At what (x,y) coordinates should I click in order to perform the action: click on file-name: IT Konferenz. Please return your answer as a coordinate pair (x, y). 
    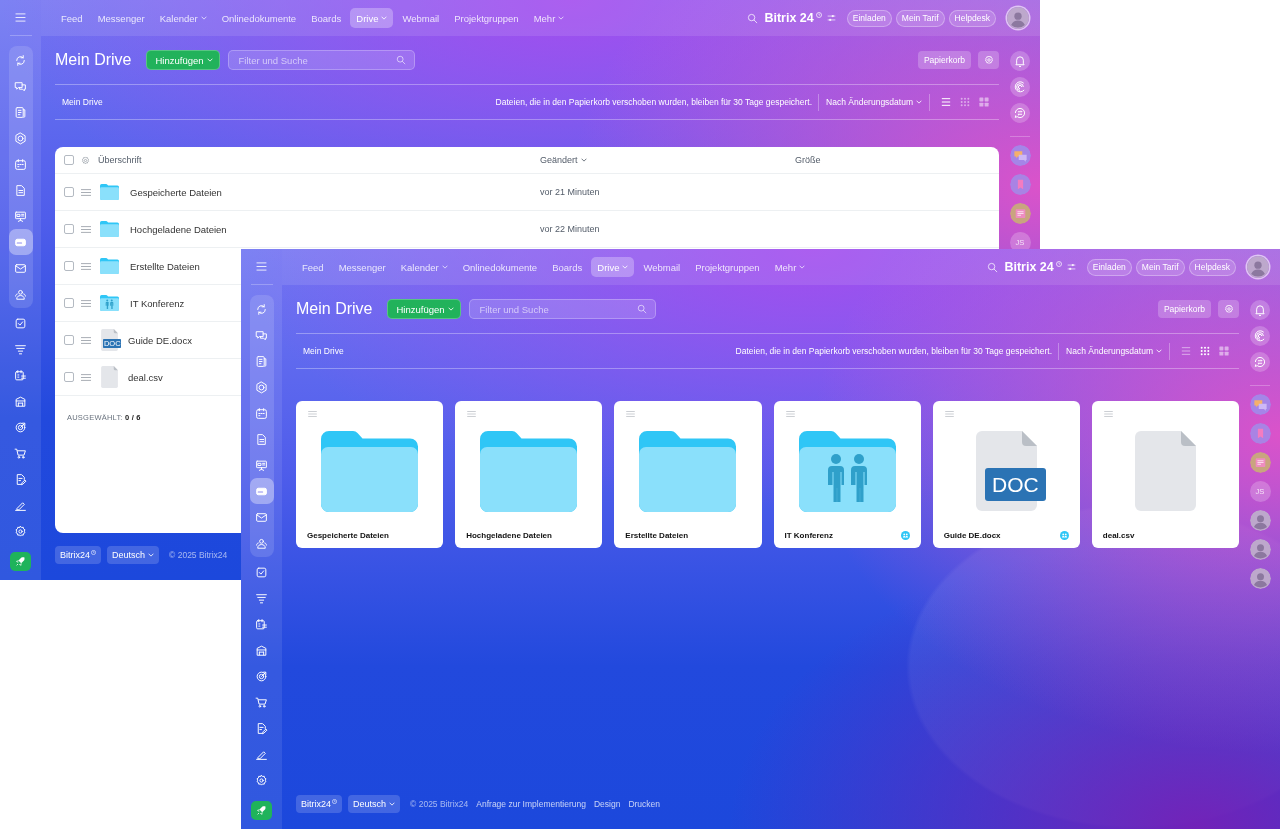
    Looking at the image, I should click on (157, 303).